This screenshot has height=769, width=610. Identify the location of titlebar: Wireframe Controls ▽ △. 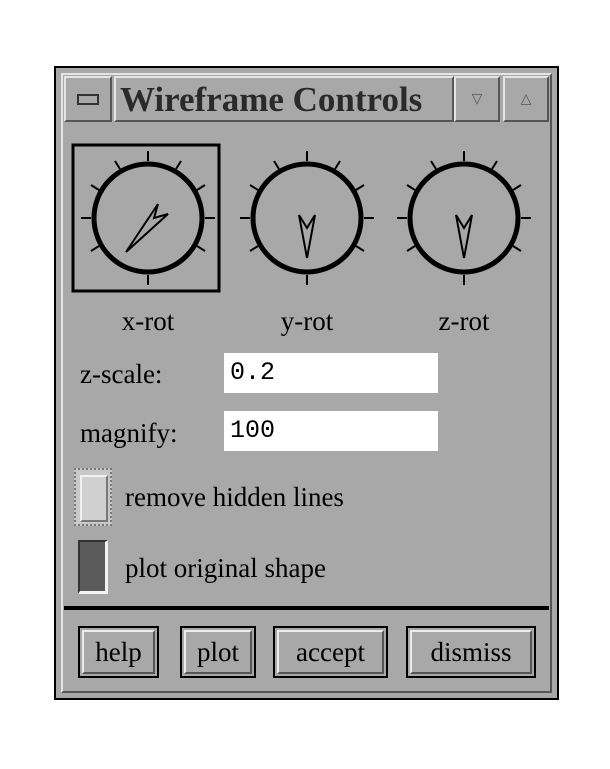
(306, 100).